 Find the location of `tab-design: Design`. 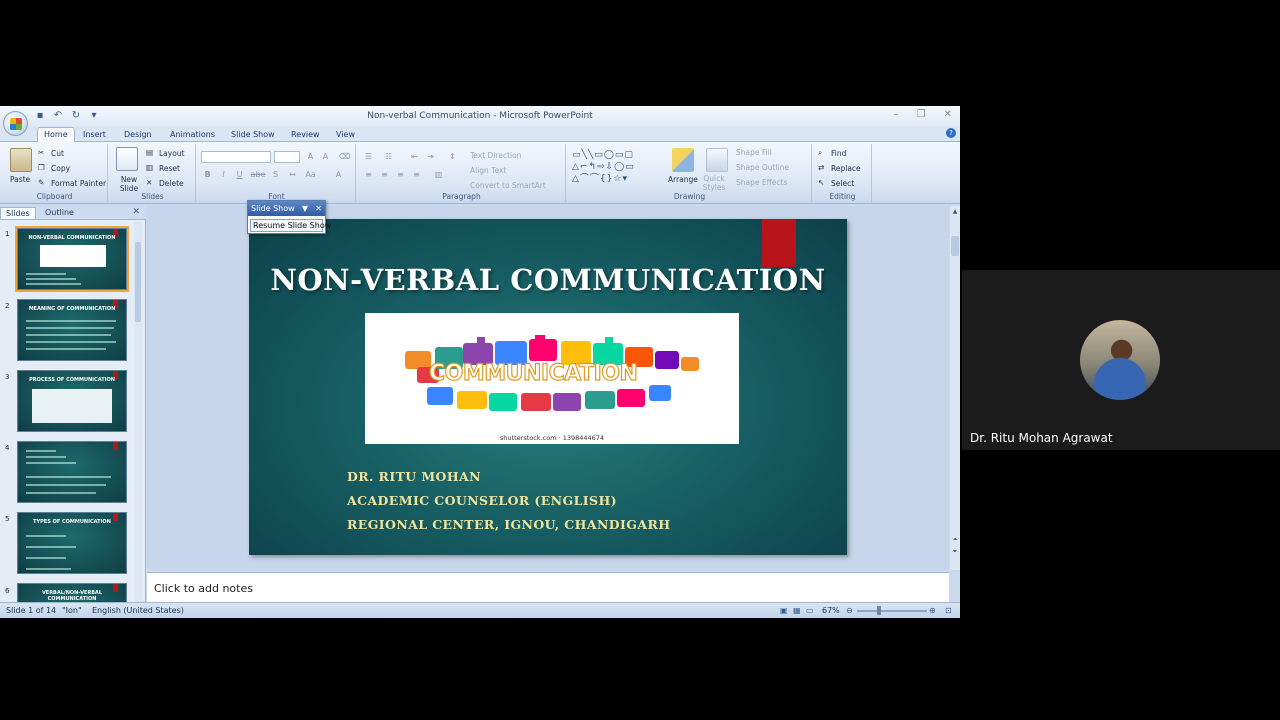

tab-design: Design is located at coordinates (138, 134).